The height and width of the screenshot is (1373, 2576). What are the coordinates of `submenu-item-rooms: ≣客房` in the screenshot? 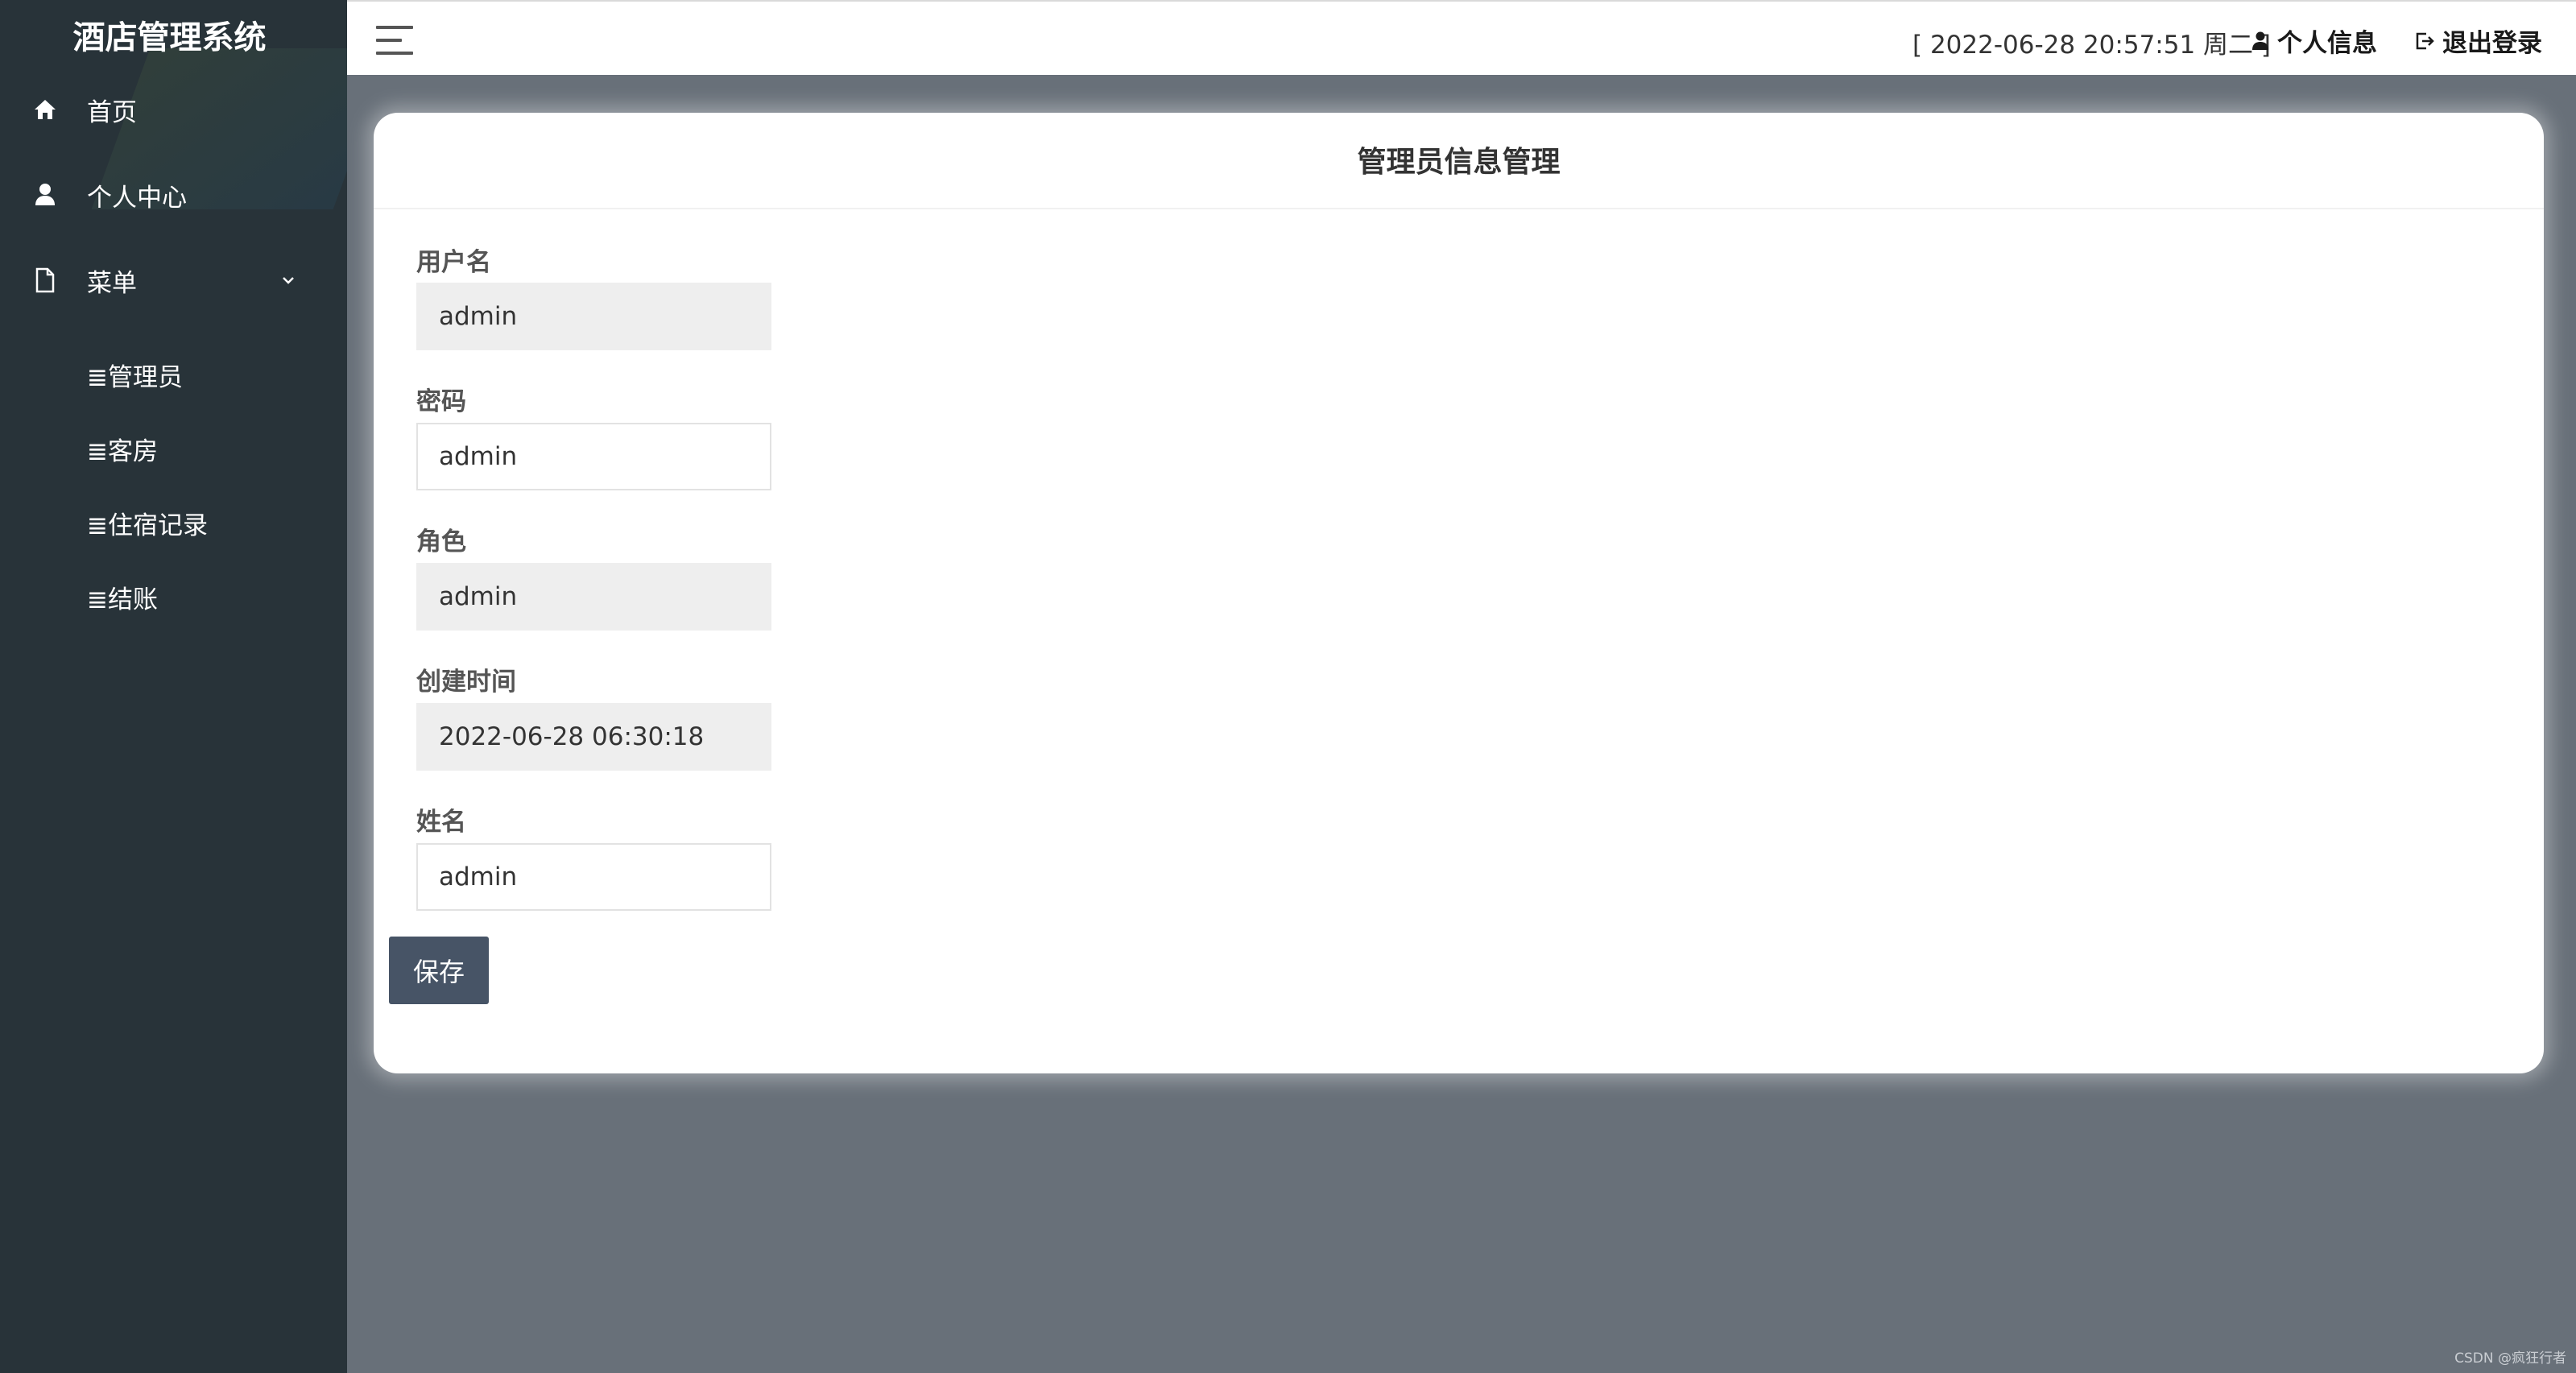 It's located at (123, 449).